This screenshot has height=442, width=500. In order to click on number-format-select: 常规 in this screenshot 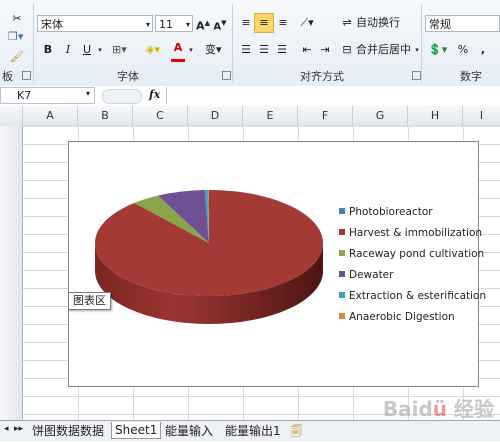, I will do `click(462, 23)`.